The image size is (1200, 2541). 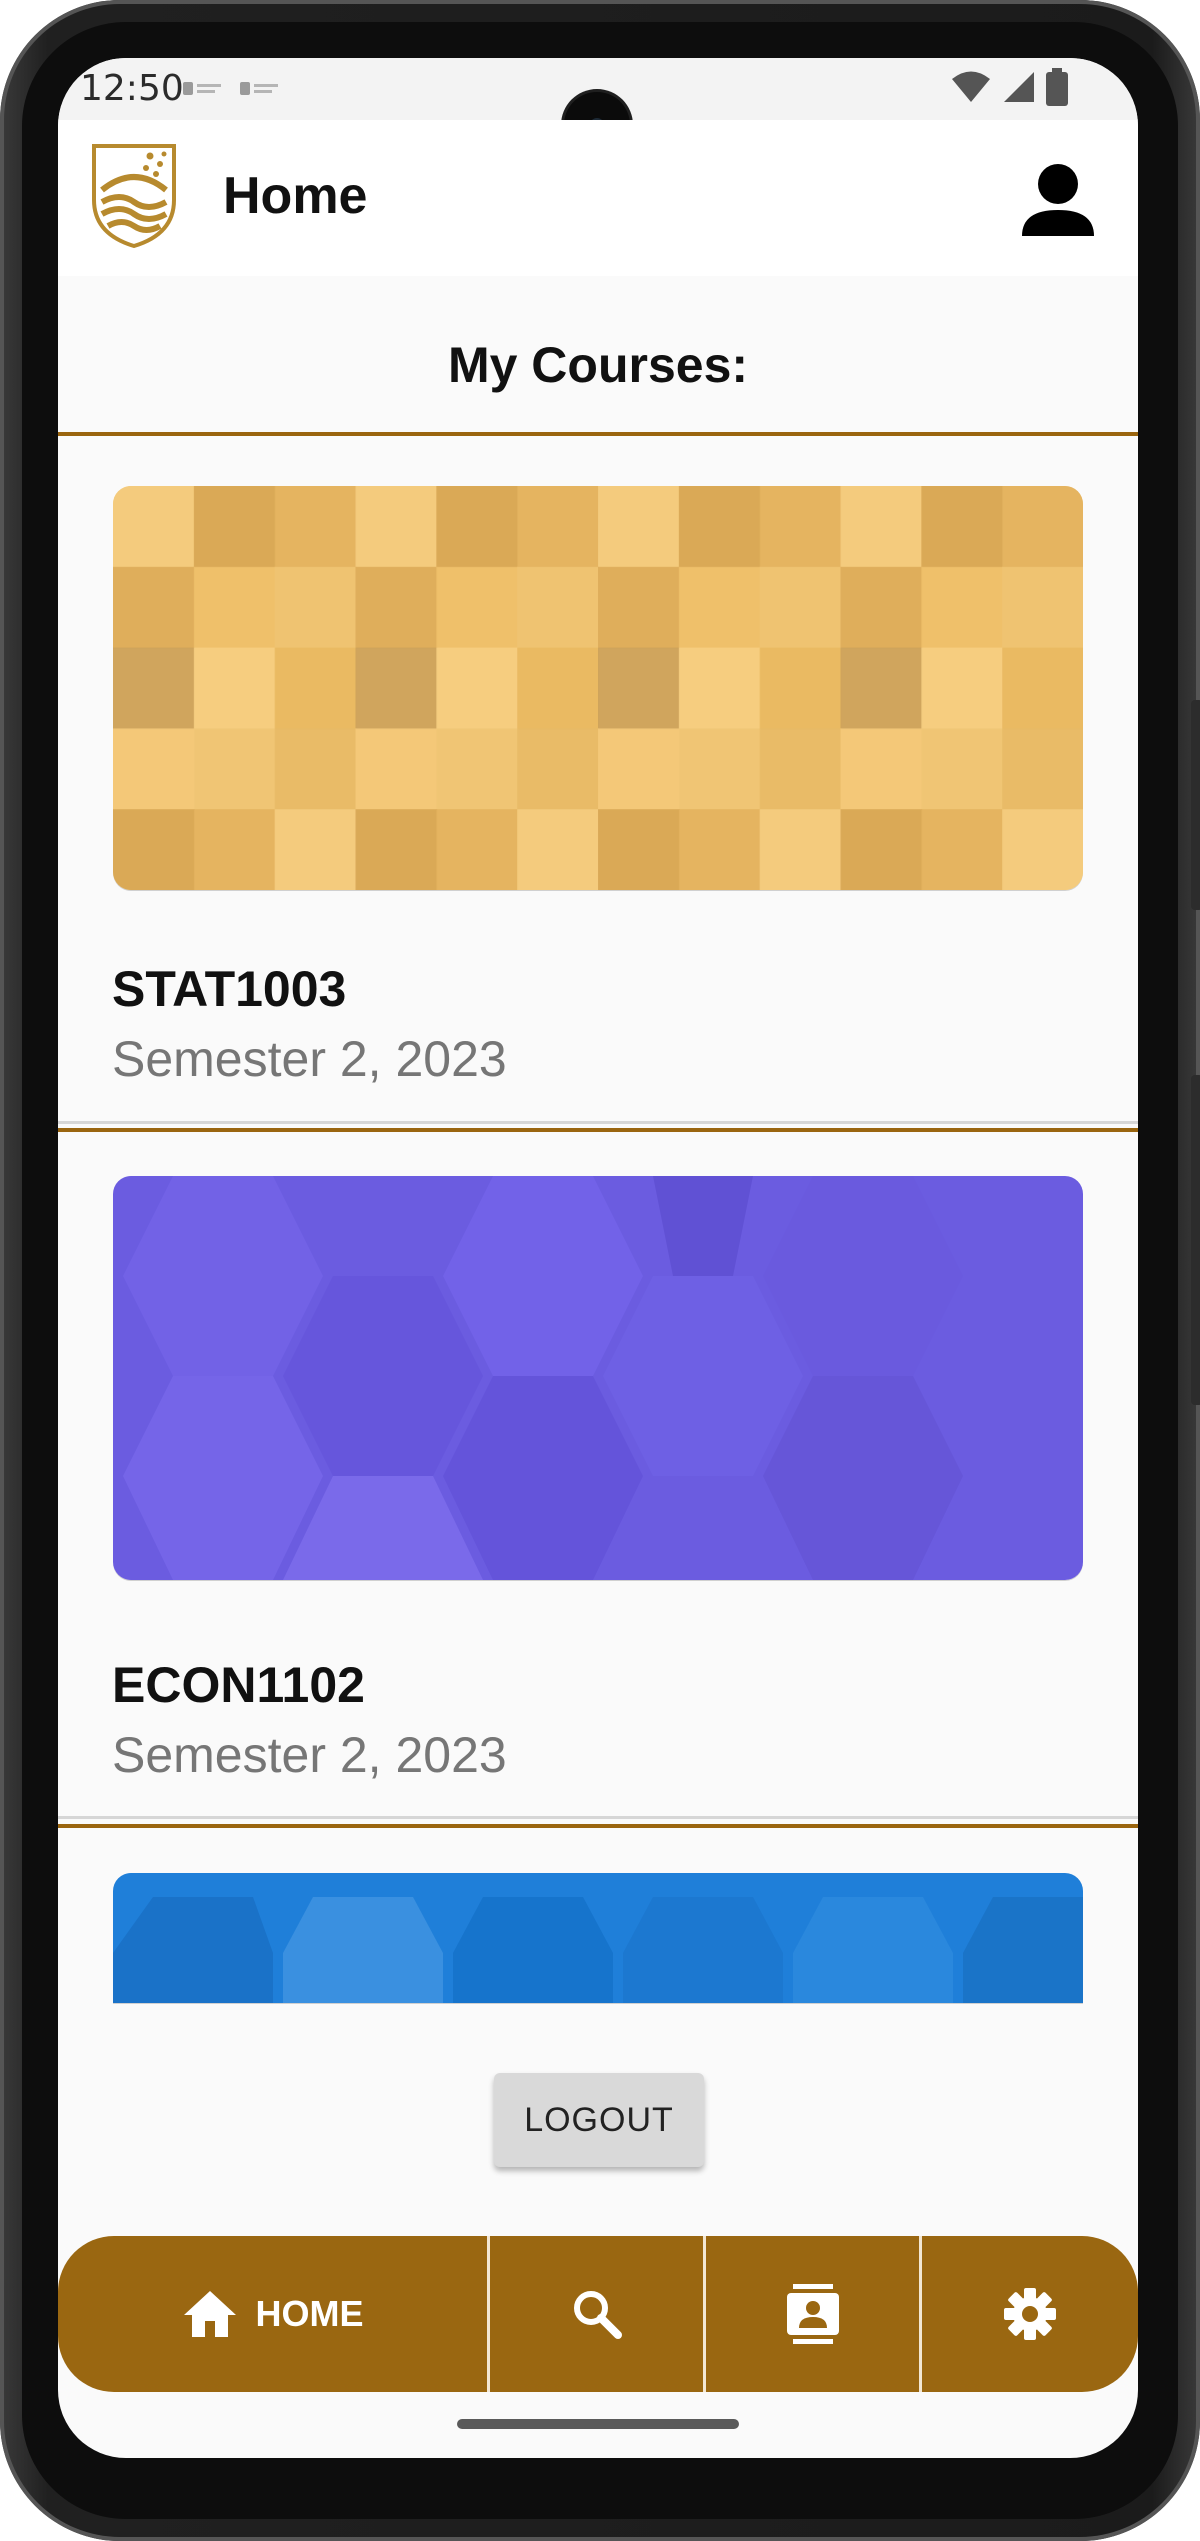 I want to click on status-time: 12:50, so click(x=132, y=88).